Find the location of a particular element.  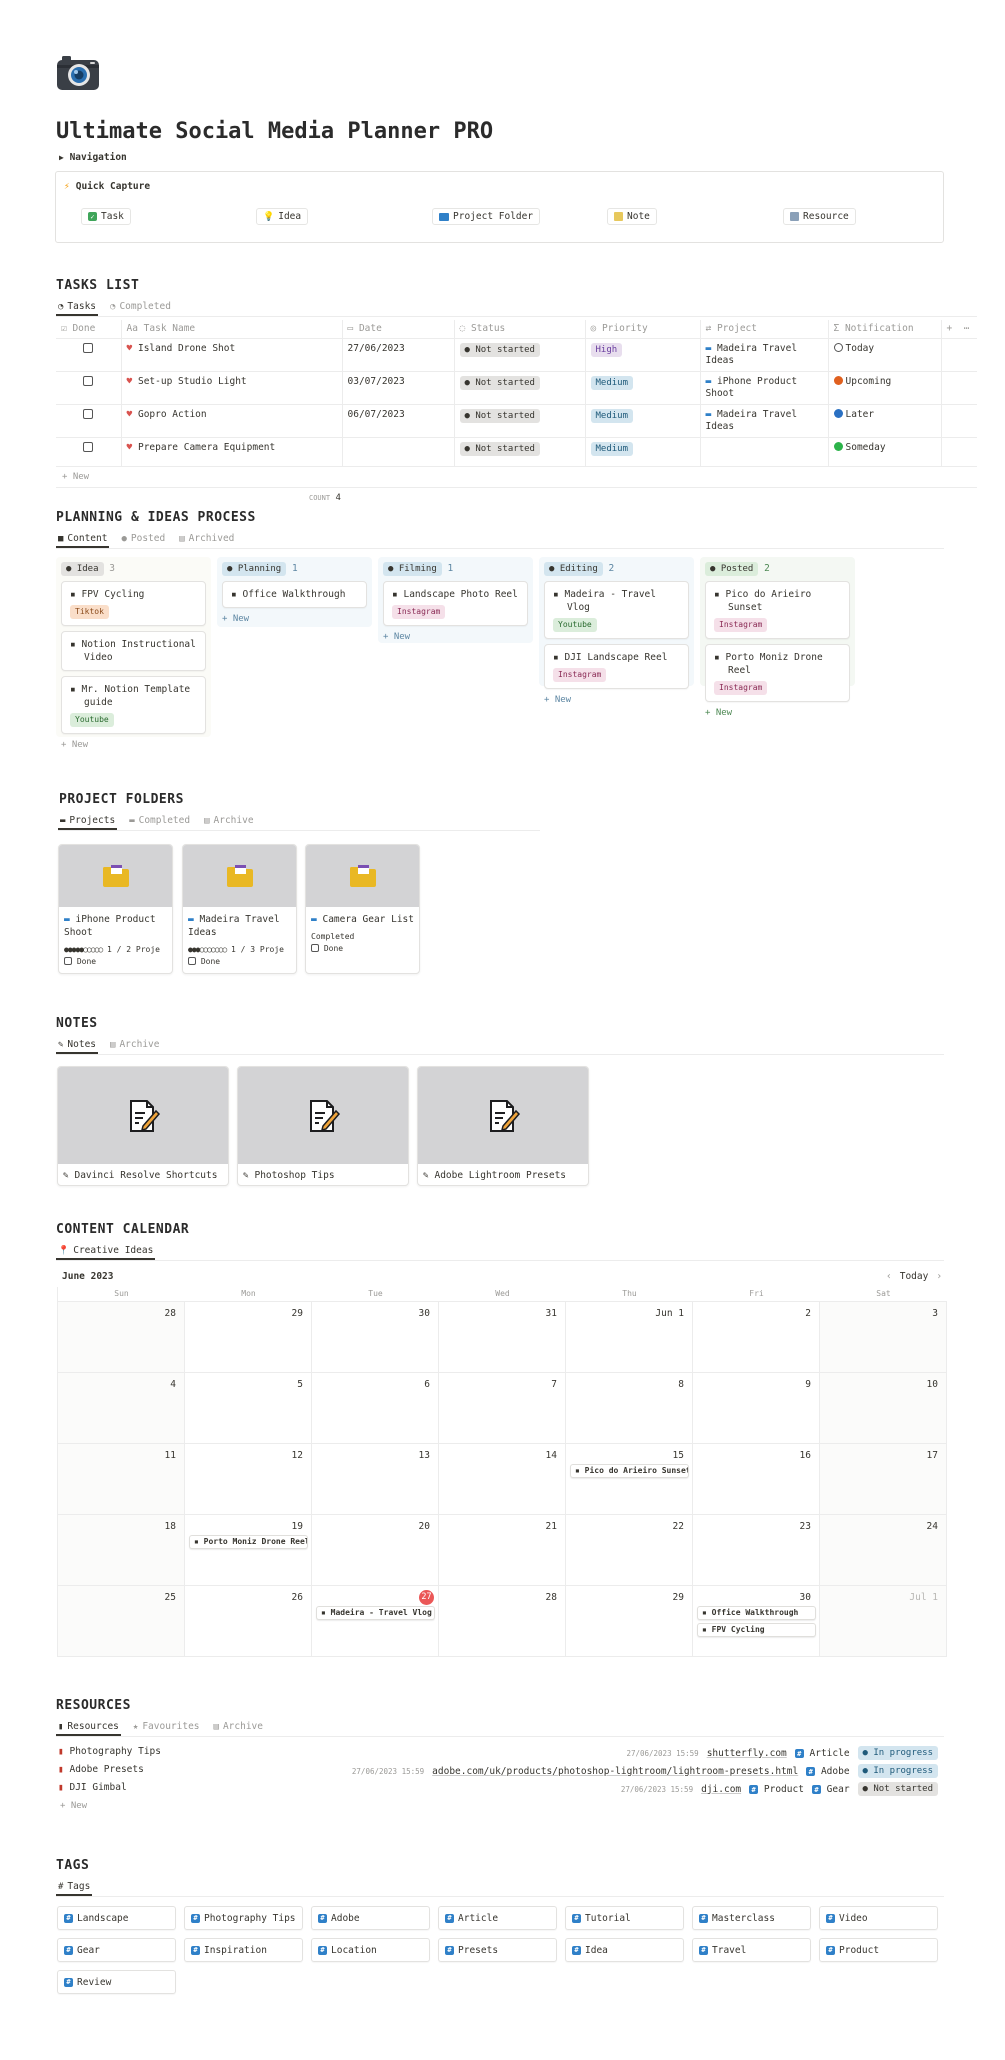

note-card: ✎ Davinci Resolve Shortcuts is located at coordinates (143, 1126).